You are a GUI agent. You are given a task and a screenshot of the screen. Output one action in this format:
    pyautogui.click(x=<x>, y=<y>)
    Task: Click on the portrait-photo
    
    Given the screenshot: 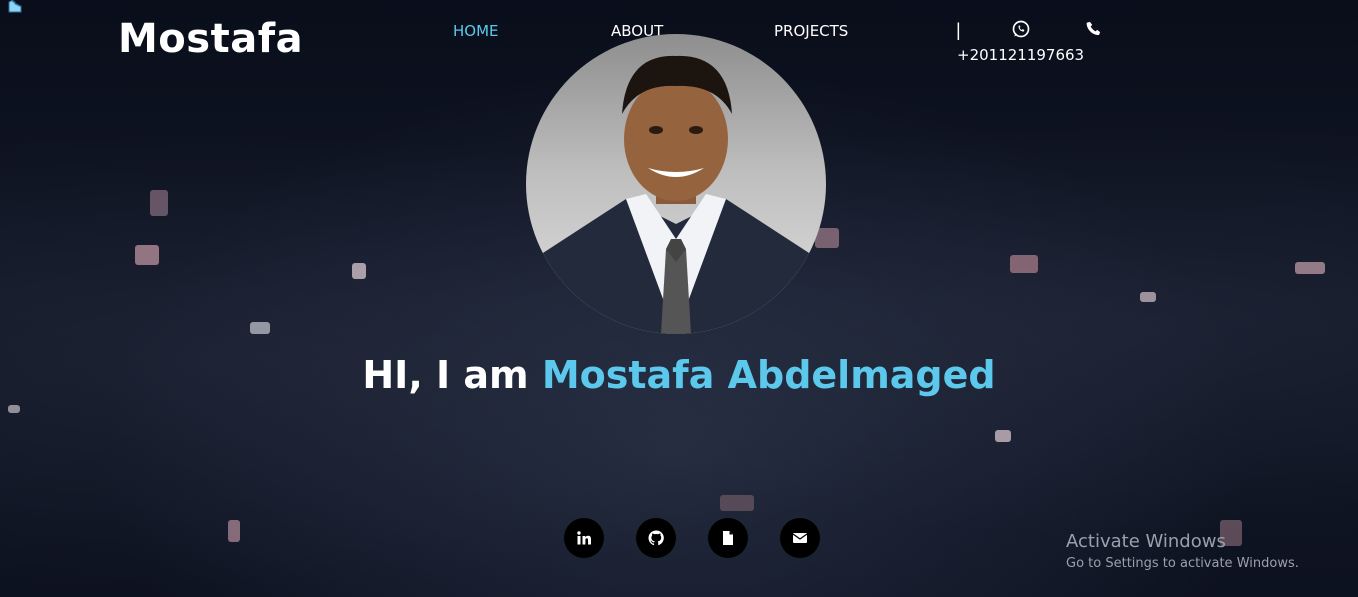 What is the action you would take?
    pyautogui.click(x=676, y=194)
    